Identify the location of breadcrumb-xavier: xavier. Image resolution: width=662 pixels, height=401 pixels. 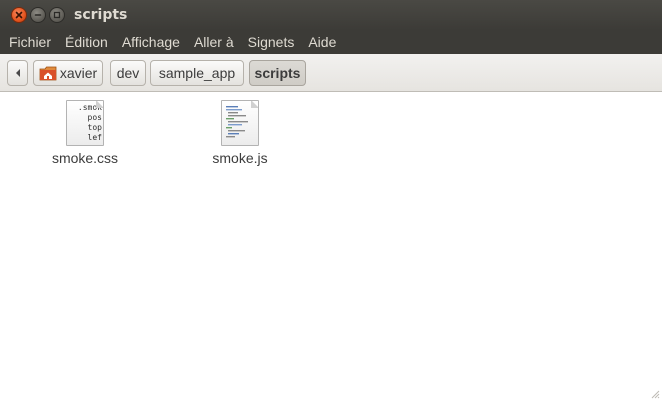
(68, 73).